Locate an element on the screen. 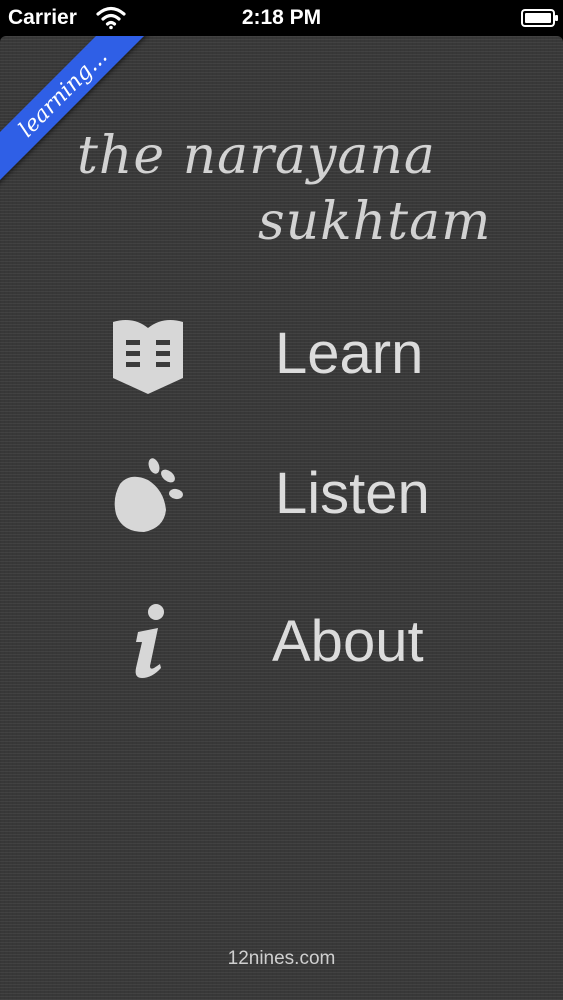  learn-menu-item: Learn is located at coordinates (290, 356).